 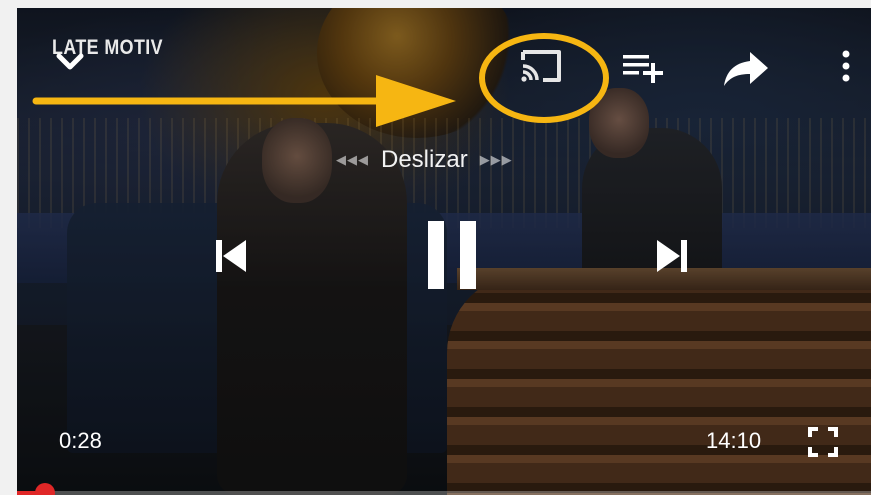 I want to click on progress-bar, so click(x=444, y=489).